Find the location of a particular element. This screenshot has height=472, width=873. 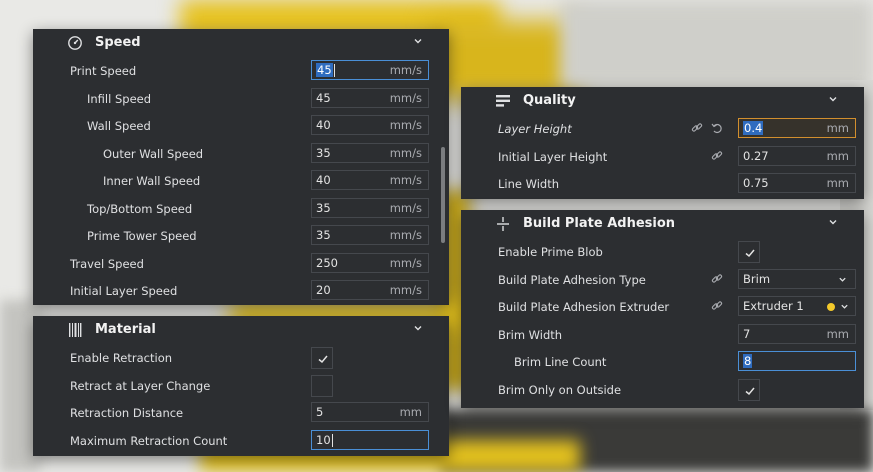

max-retraction-count-input: 10 is located at coordinates (370, 439).